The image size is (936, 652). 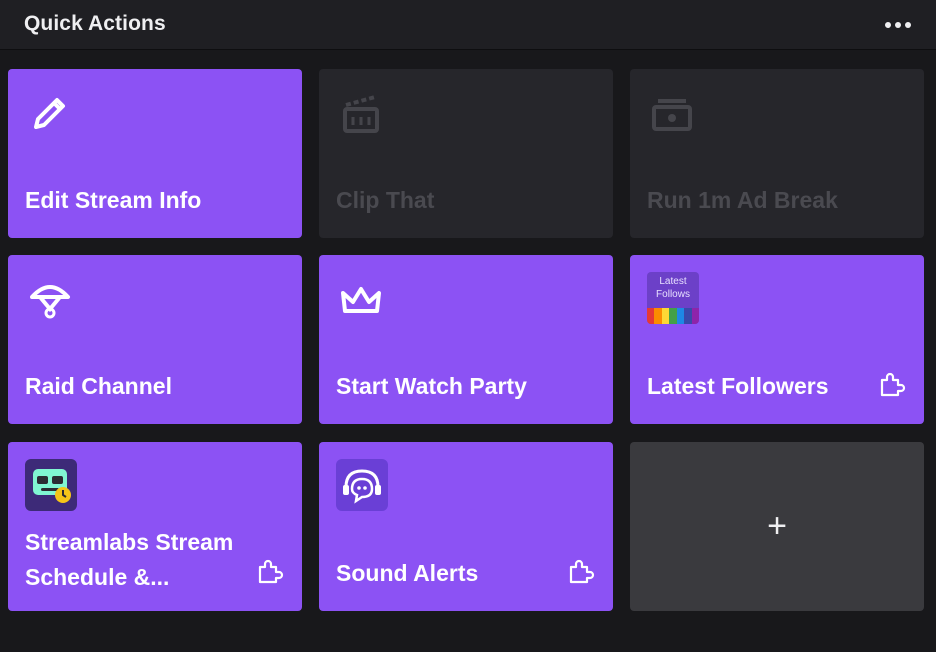 I want to click on tile-start-watch-party: Start Watch Party, so click(x=466, y=339).